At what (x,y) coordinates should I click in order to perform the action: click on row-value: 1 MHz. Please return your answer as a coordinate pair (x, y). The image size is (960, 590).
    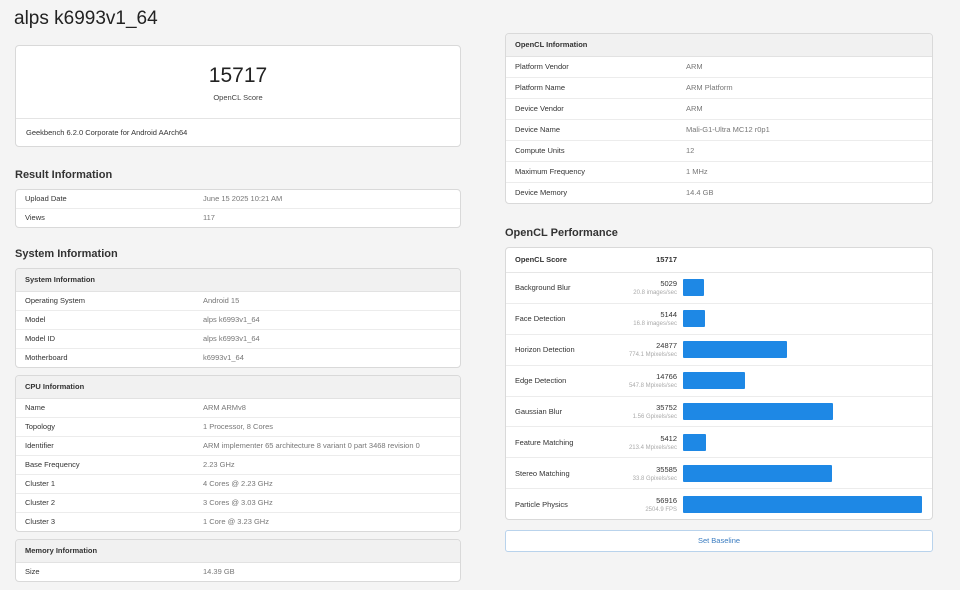
    Looking at the image, I should click on (697, 171).